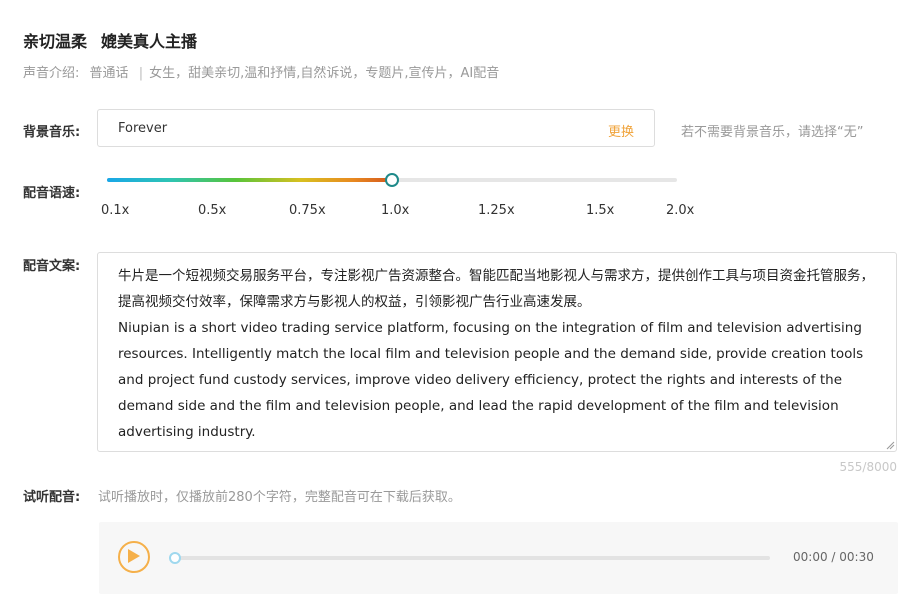 This screenshot has width=924, height=607. What do you see at coordinates (833, 557) in the screenshot?
I see `audio-time: 00:00 / 00:30` at bounding box center [833, 557].